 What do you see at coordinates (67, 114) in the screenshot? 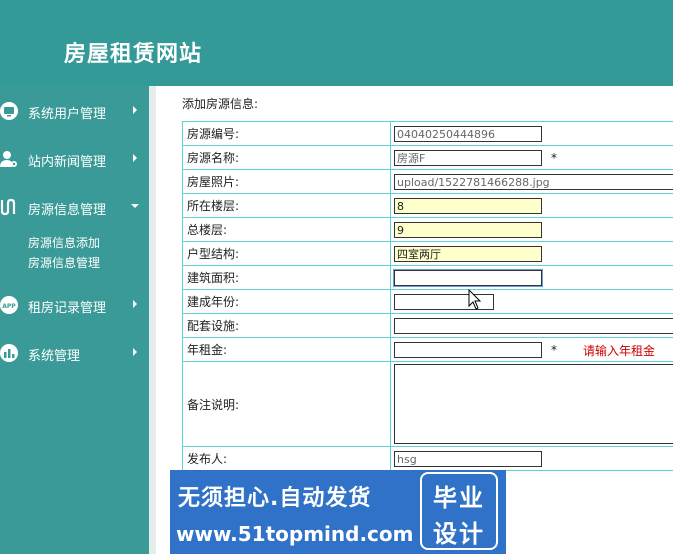
I see `sidebar-item-label: 系统用户管理` at bounding box center [67, 114].